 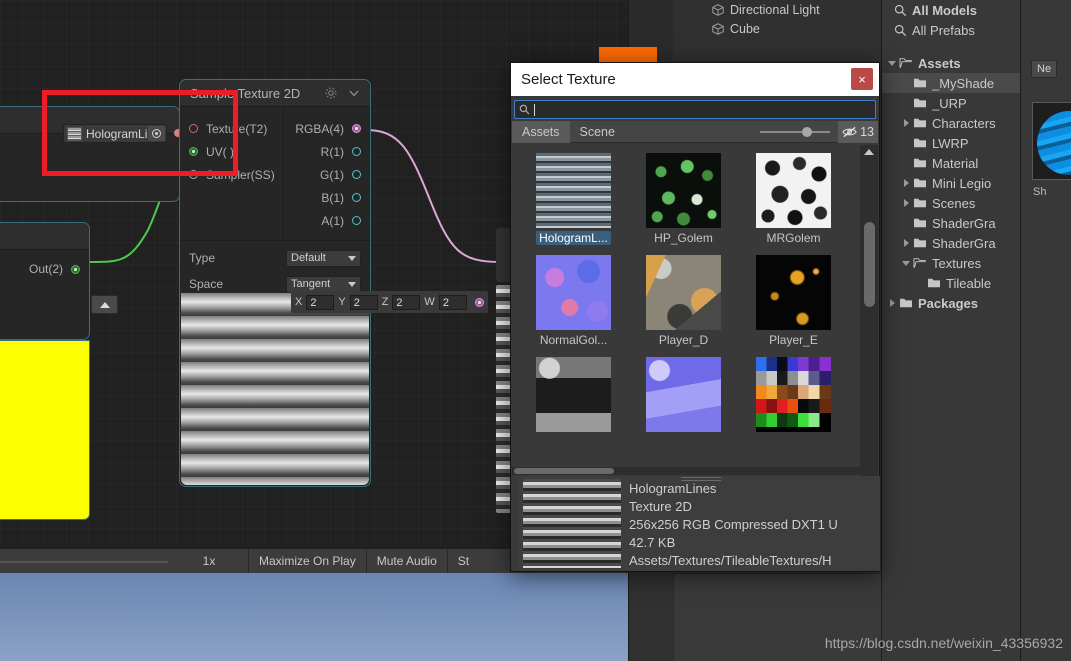 What do you see at coordinates (327, 174) in the screenshot?
I see `output-port-g: G(1)` at bounding box center [327, 174].